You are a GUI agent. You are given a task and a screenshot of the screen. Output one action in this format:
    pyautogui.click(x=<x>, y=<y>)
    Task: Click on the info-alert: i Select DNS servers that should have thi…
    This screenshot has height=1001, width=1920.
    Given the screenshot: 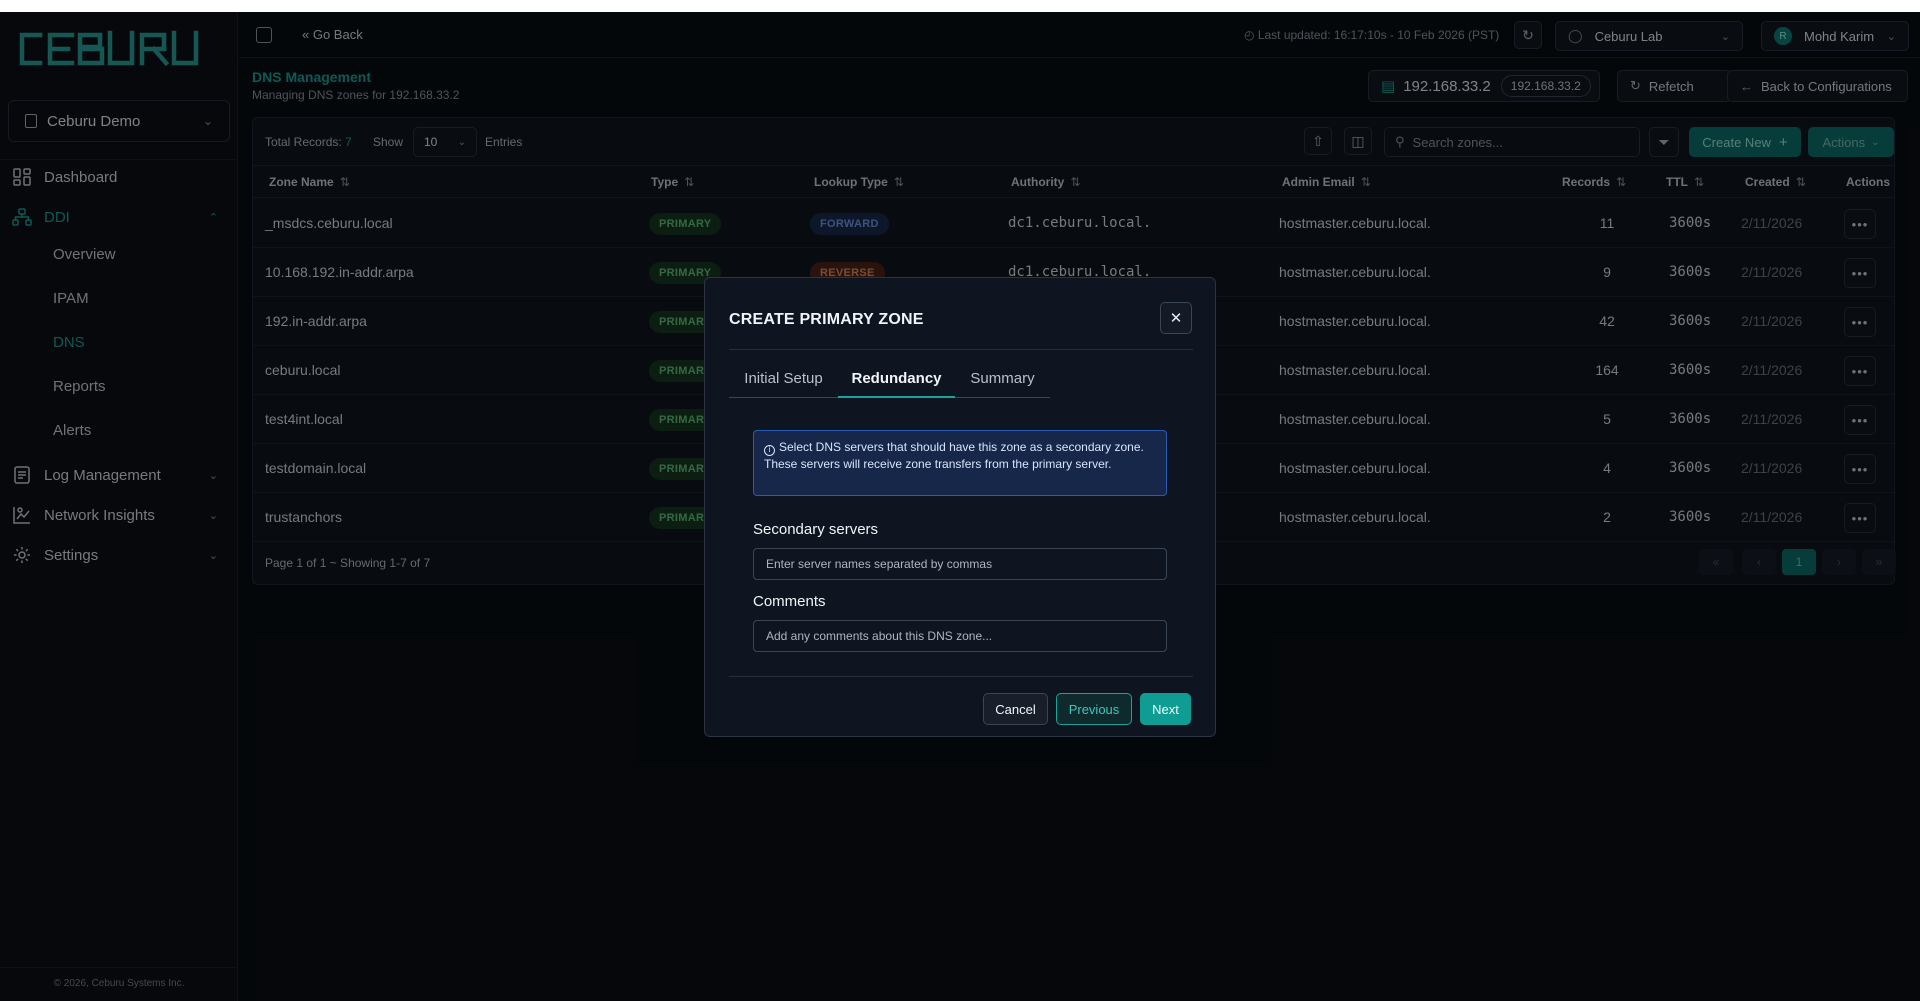 What is the action you would take?
    pyautogui.click(x=960, y=463)
    